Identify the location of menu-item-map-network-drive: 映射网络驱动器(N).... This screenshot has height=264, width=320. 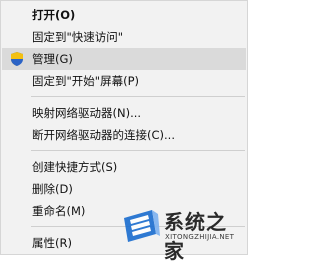
(124, 113).